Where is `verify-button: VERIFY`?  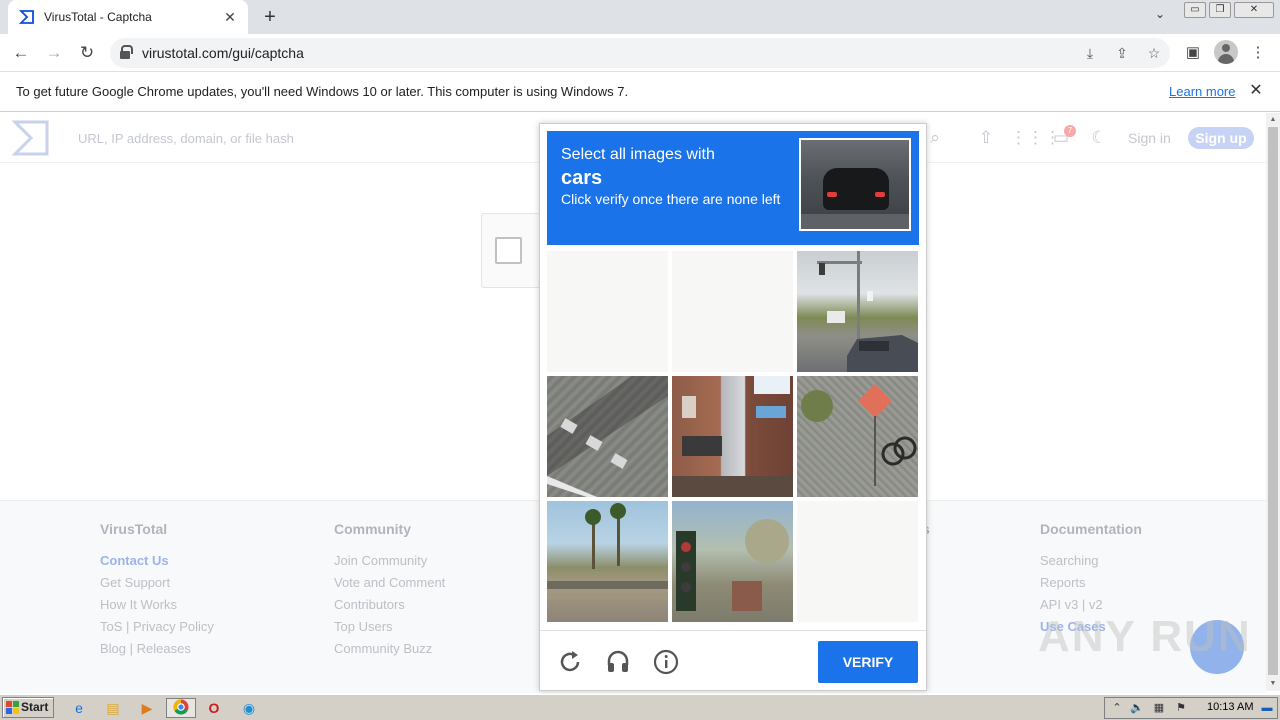
verify-button: VERIFY is located at coordinates (868, 662).